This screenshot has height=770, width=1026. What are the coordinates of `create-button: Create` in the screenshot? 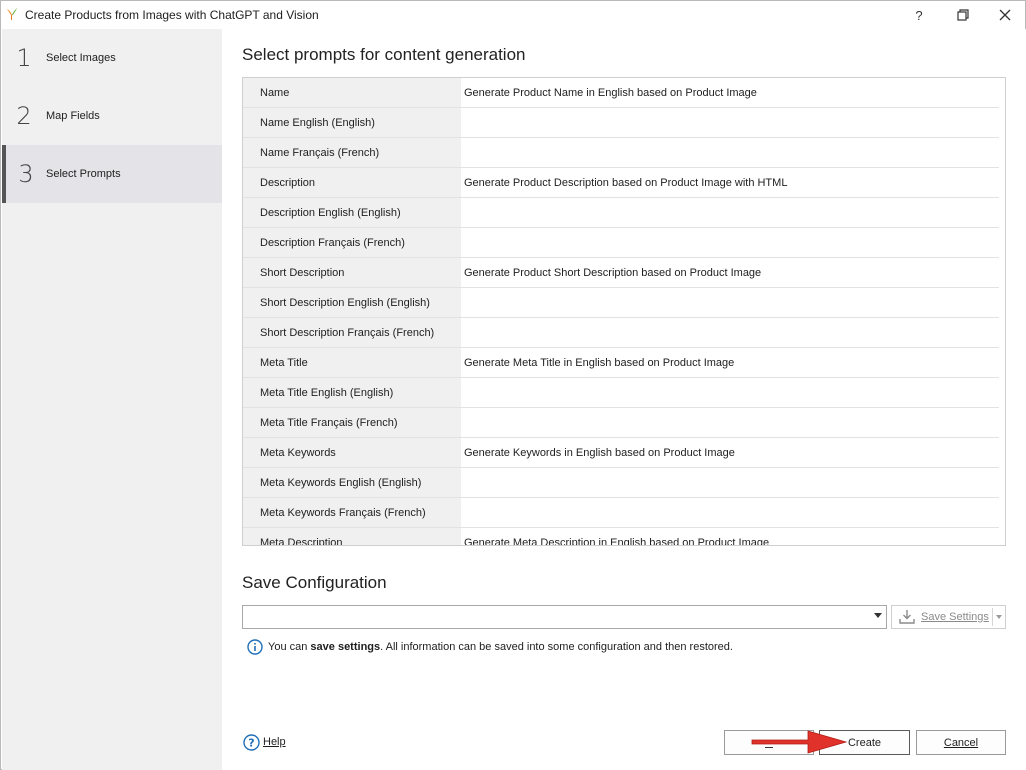 It's located at (864, 742).